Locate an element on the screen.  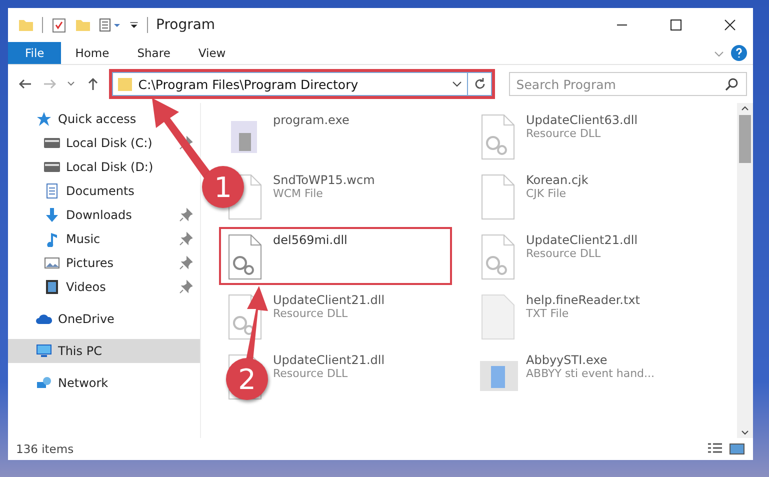
file-name: program.exe is located at coordinates (311, 120).